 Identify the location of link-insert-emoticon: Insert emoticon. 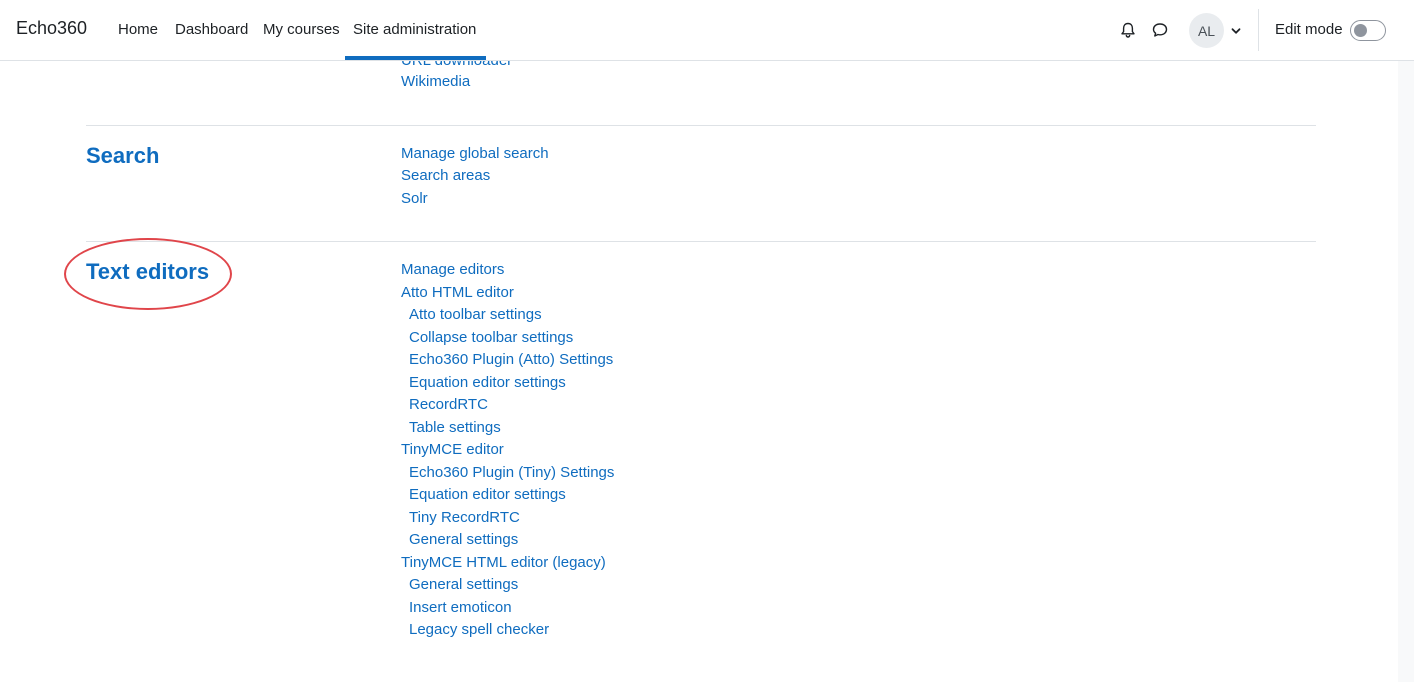
(460, 608).